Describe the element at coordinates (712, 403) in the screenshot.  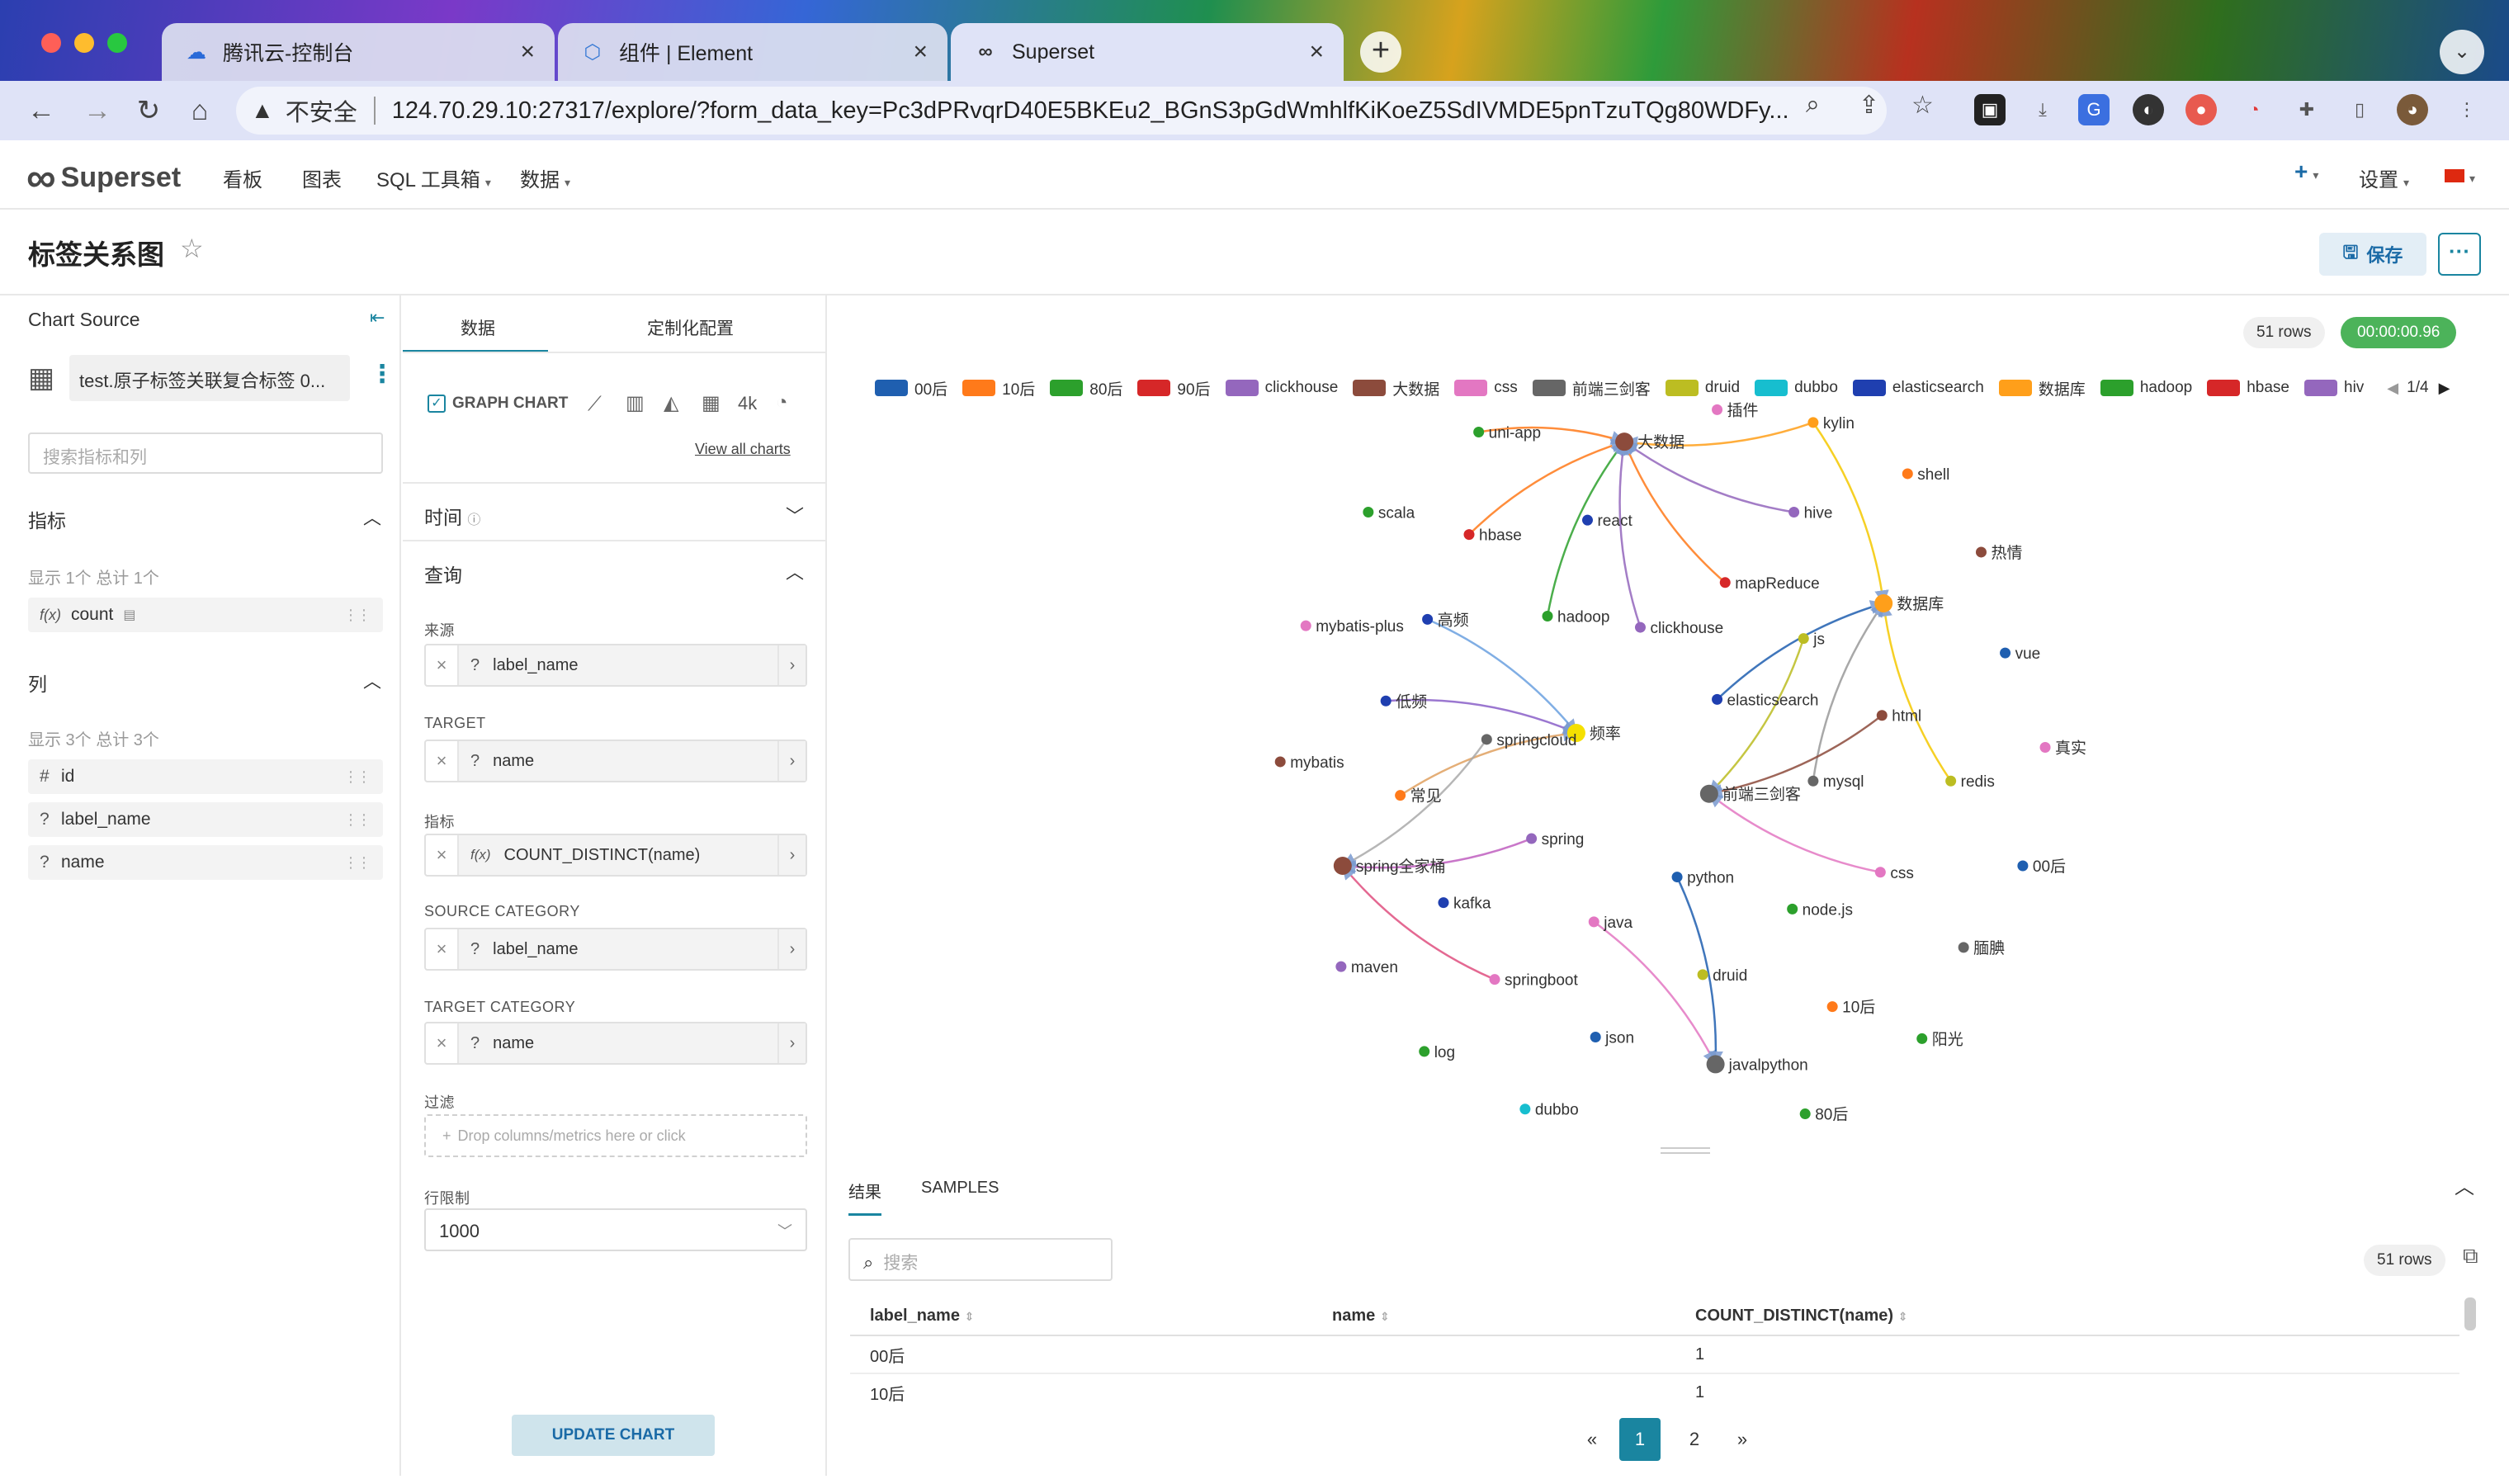
I see `table-chart-icon: ▦` at that location.